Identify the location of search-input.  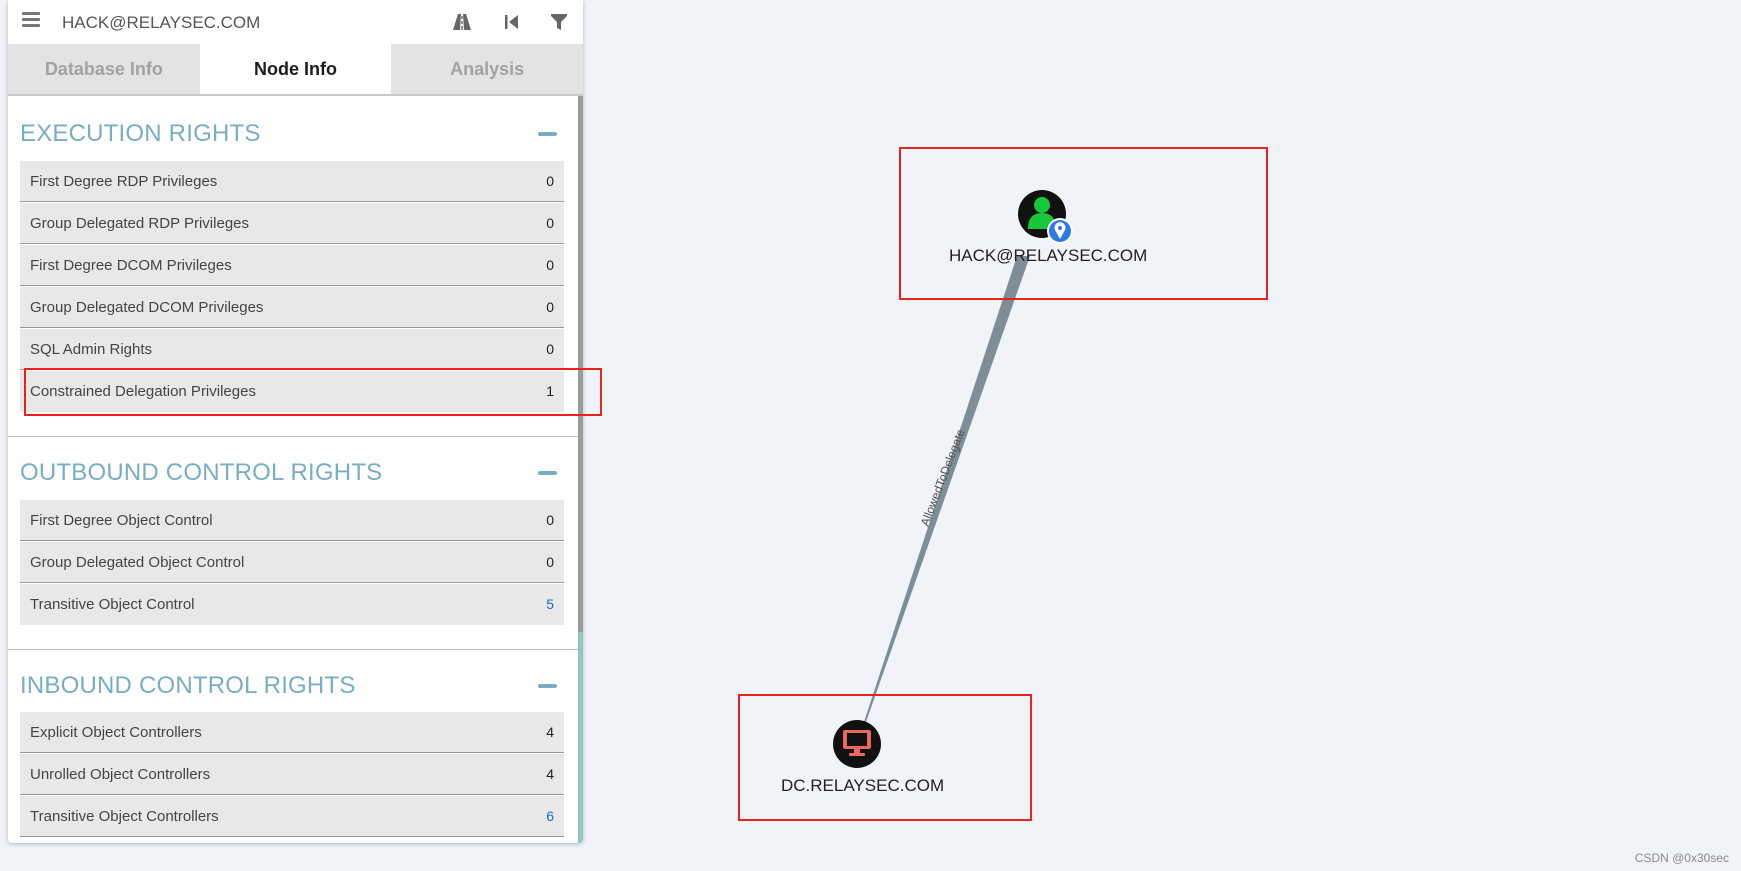
(252, 23).